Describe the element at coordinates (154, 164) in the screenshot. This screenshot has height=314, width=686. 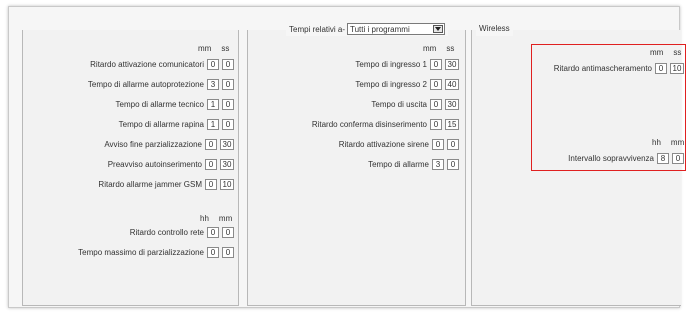
I see `field-label: Preavviso autoinserimento` at that location.